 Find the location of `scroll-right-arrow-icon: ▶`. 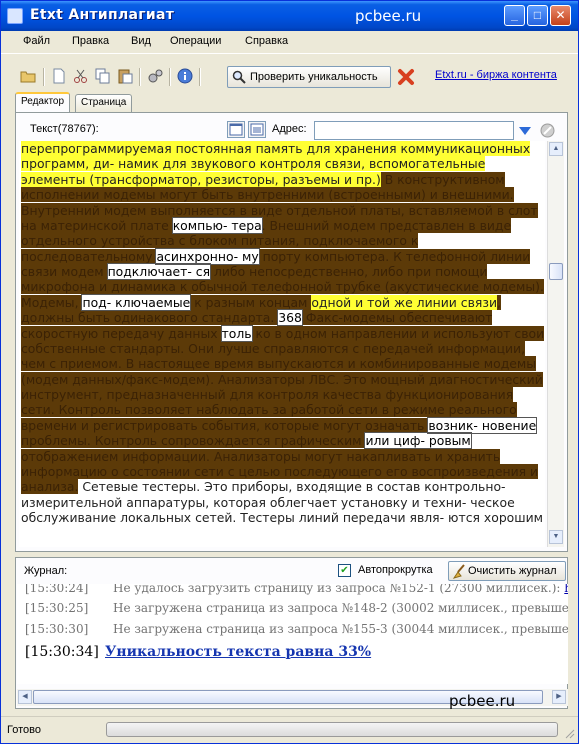

scroll-right-arrow-icon: ▶ is located at coordinates (559, 697).